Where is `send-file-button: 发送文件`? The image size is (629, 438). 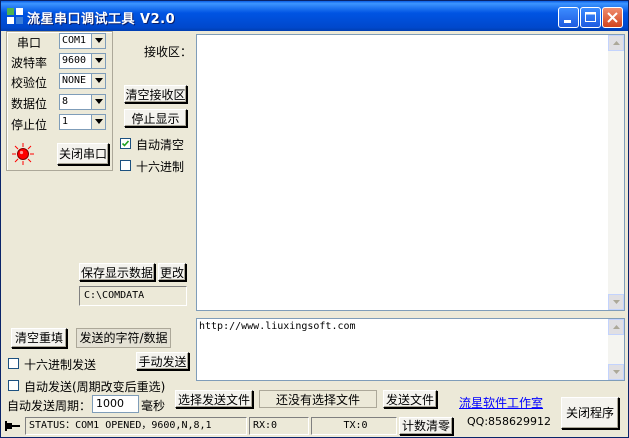 send-file-button: 发送文件 is located at coordinates (410, 399).